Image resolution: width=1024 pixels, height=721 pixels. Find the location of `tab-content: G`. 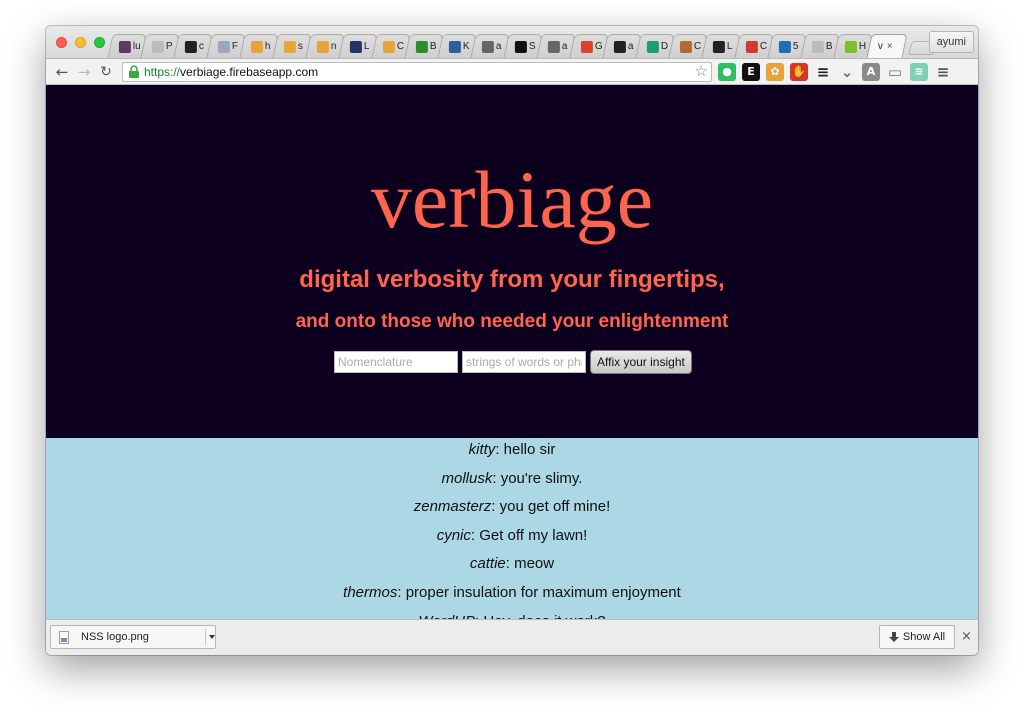

tab-content: G is located at coordinates (589, 46).